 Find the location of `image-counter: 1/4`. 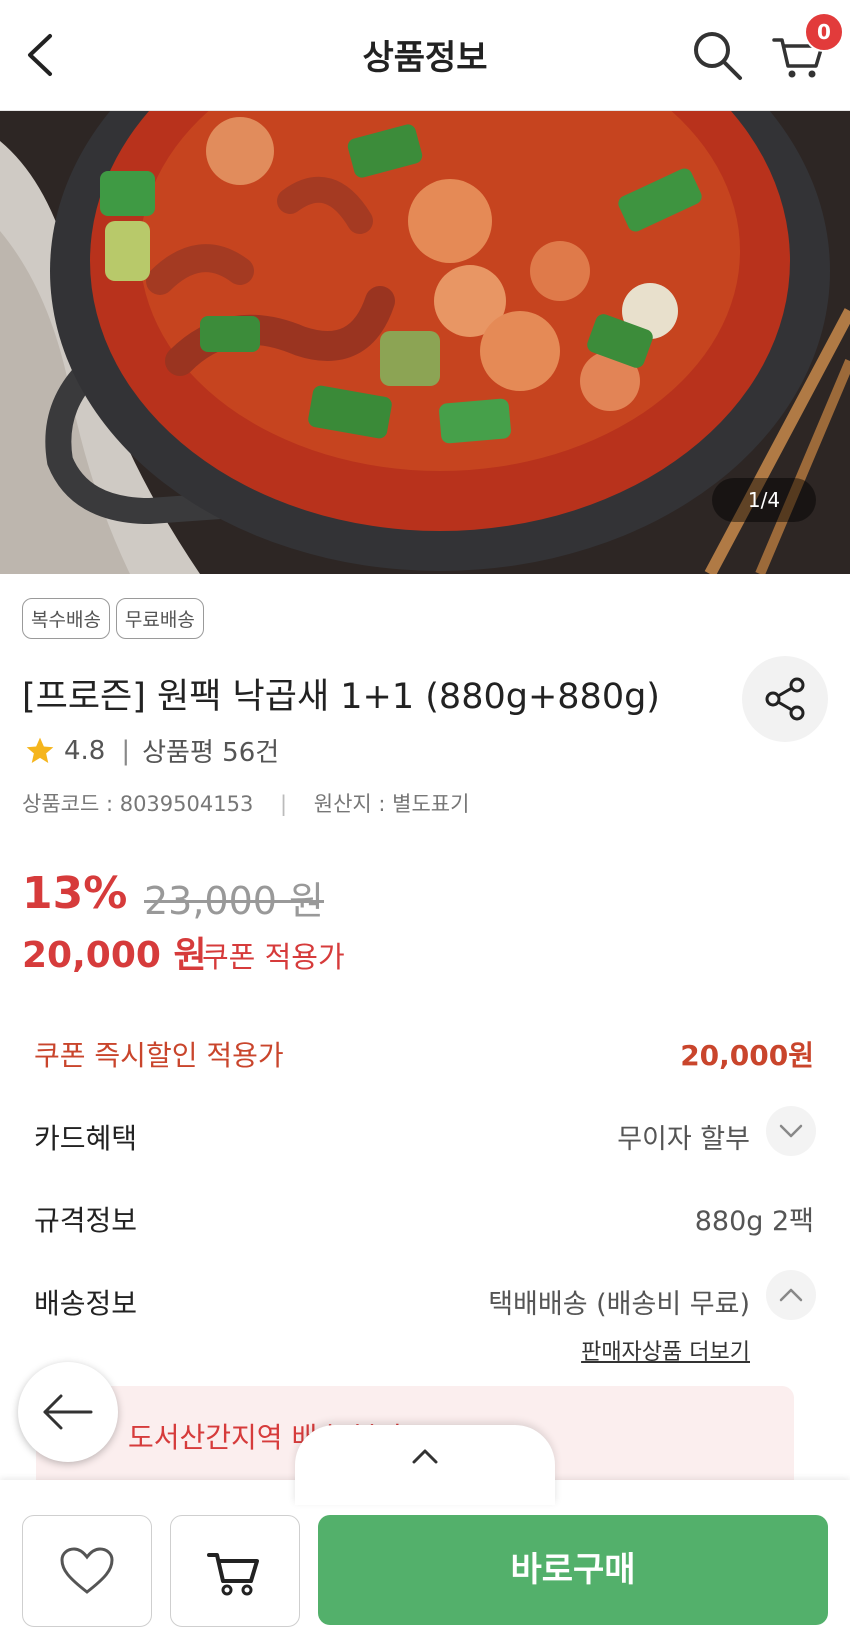

image-counter: 1/4 is located at coordinates (764, 500).